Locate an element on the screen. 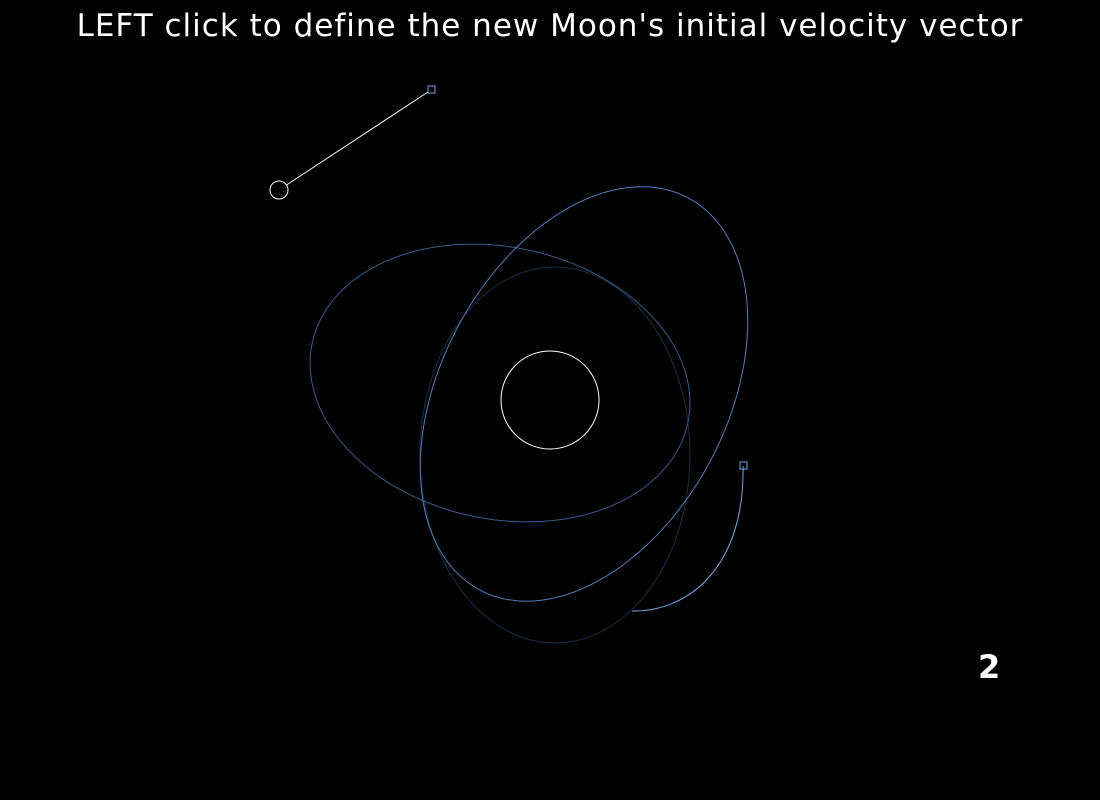 The width and height of the screenshot is (1100, 800). new-moon-icon is located at coordinates (279, 190).